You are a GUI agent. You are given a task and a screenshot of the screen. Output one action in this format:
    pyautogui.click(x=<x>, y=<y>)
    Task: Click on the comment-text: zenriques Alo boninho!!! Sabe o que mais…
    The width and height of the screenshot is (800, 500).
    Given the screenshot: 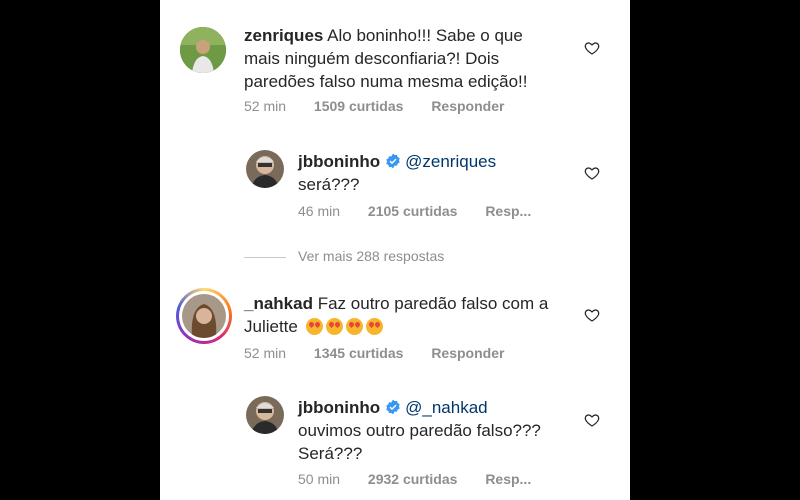 What is the action you would take?
    pyautogui.click(x=409, y=58)
    